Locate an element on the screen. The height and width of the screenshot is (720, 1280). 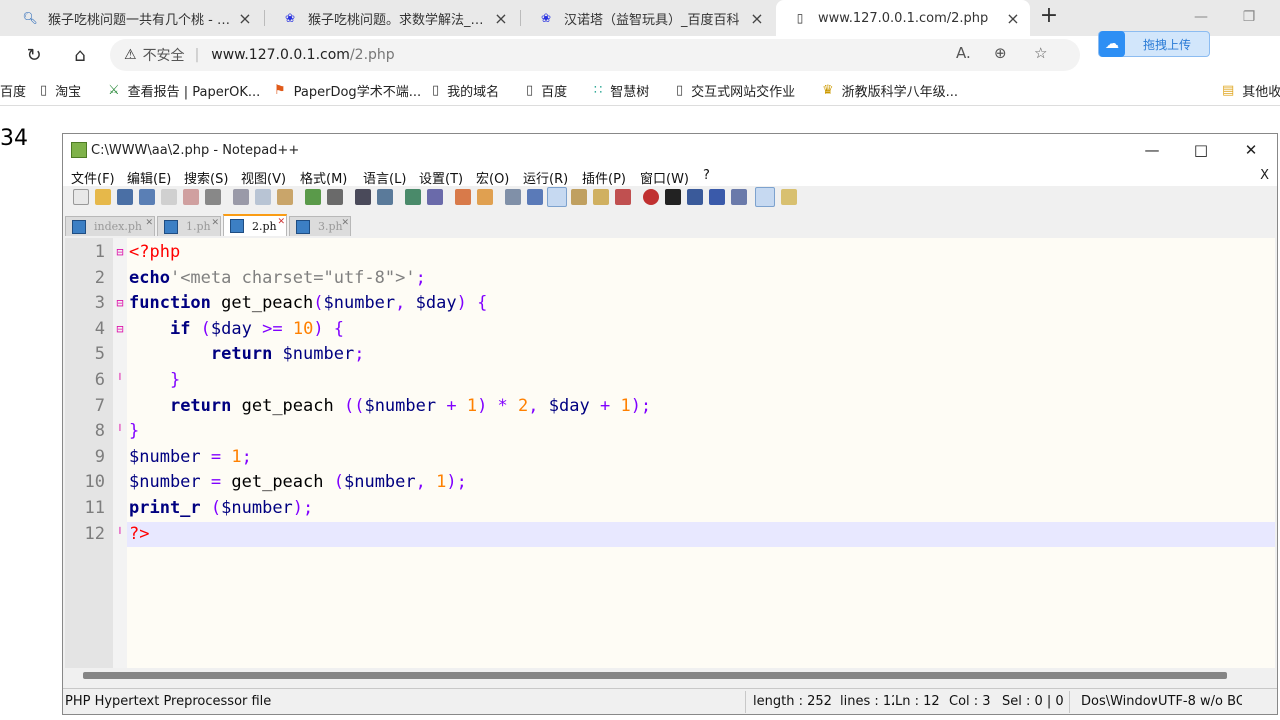
word-wrap-icon is located at coordinates (513, 197).